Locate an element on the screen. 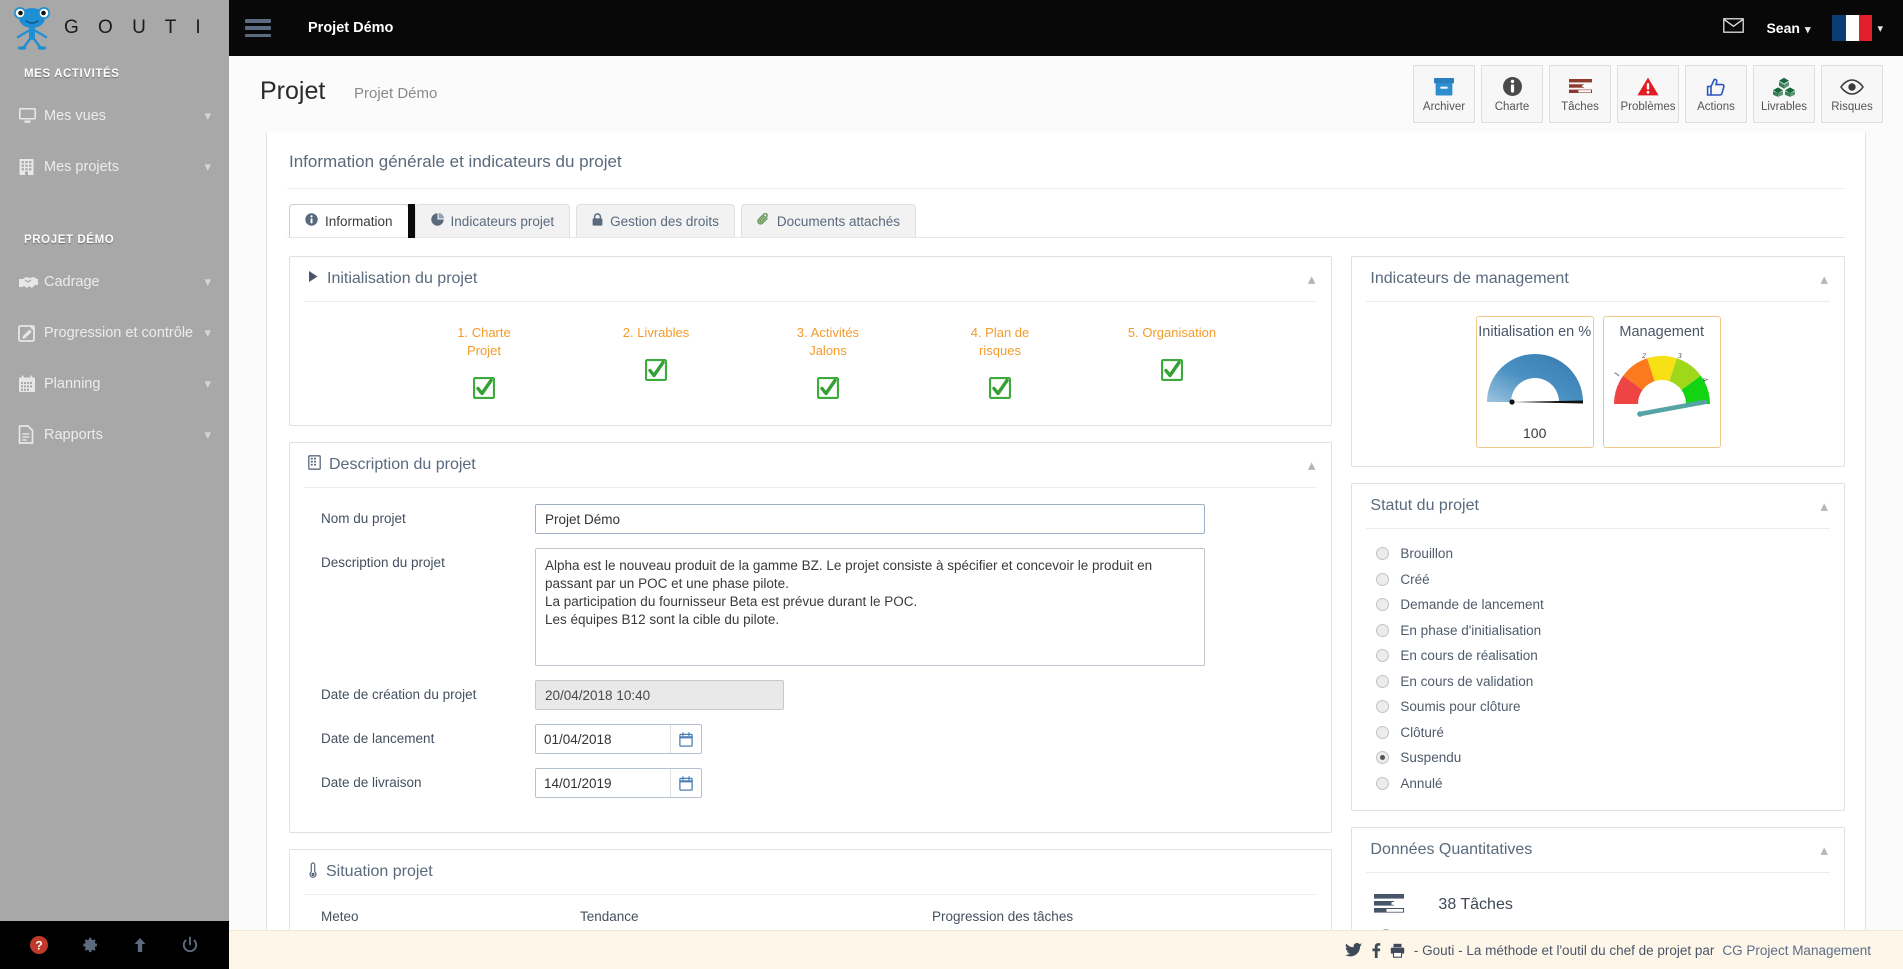 This screenshot has width=1903, height=969. statut-option-cloture: Clôturé is located at coordinates (1598, 733).